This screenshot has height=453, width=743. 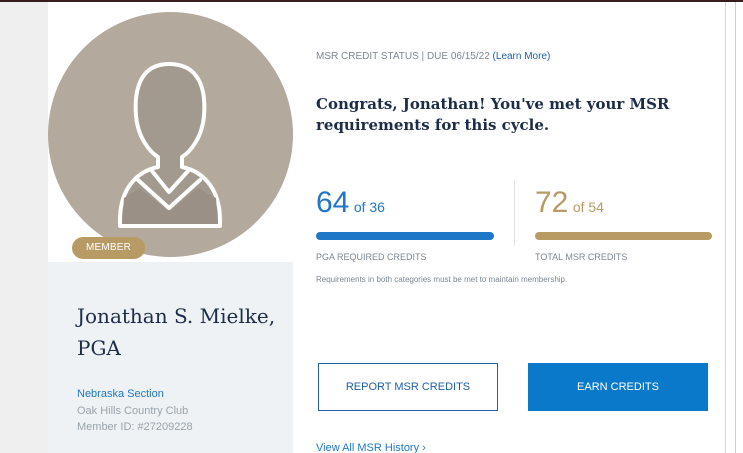 What do you see at coordinates (408, 387) in the screenshot?
I see `report-msr-credits-button: REPORT MSR CREDITS` at bounding box center [408, 387].